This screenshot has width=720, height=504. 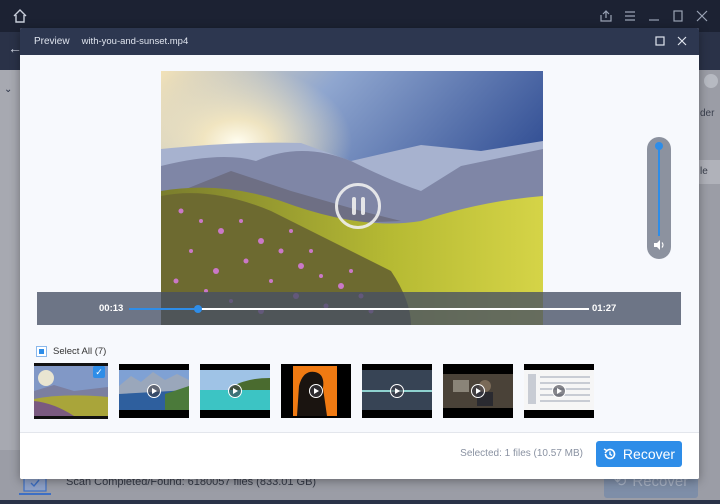 I want to click on volume-handle, so click(x=659, y=146).